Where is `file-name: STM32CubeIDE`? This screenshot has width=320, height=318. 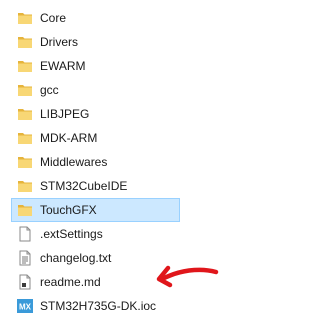 file-name: STM32CubeIDE is located at coordinates (84, 186).